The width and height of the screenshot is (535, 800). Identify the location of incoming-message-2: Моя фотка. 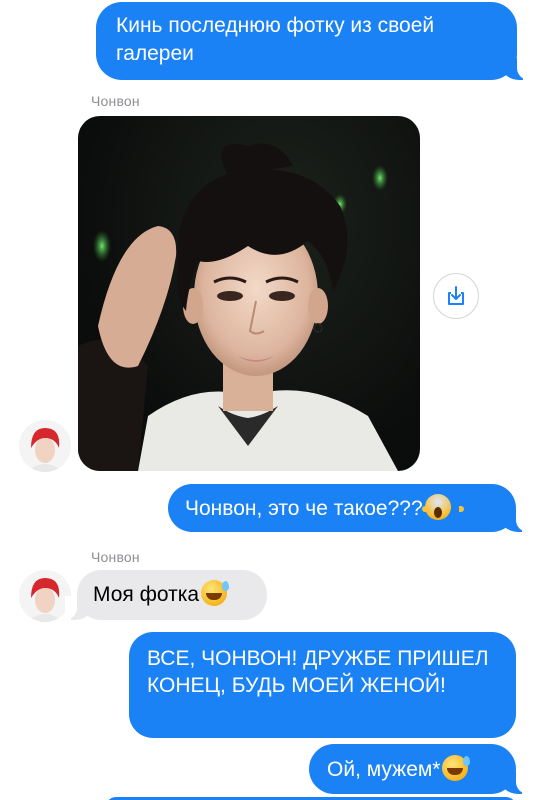
(166, 595).